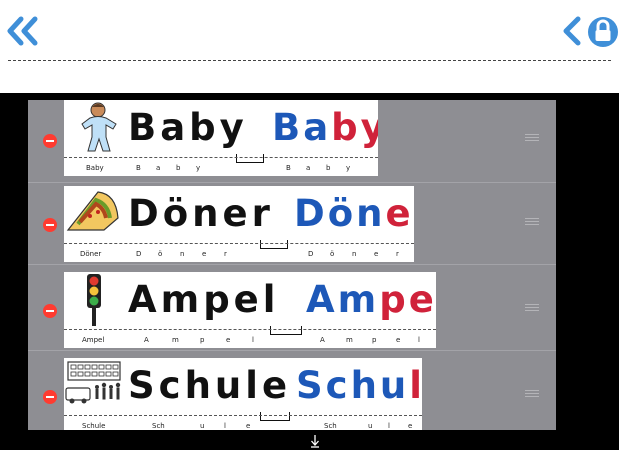 This screenshot has height=450, width=619. What do you see at coordinates (92, 211) in the screenshot?
I see `doner-kebab-icon` at bounding box center [92, 211].